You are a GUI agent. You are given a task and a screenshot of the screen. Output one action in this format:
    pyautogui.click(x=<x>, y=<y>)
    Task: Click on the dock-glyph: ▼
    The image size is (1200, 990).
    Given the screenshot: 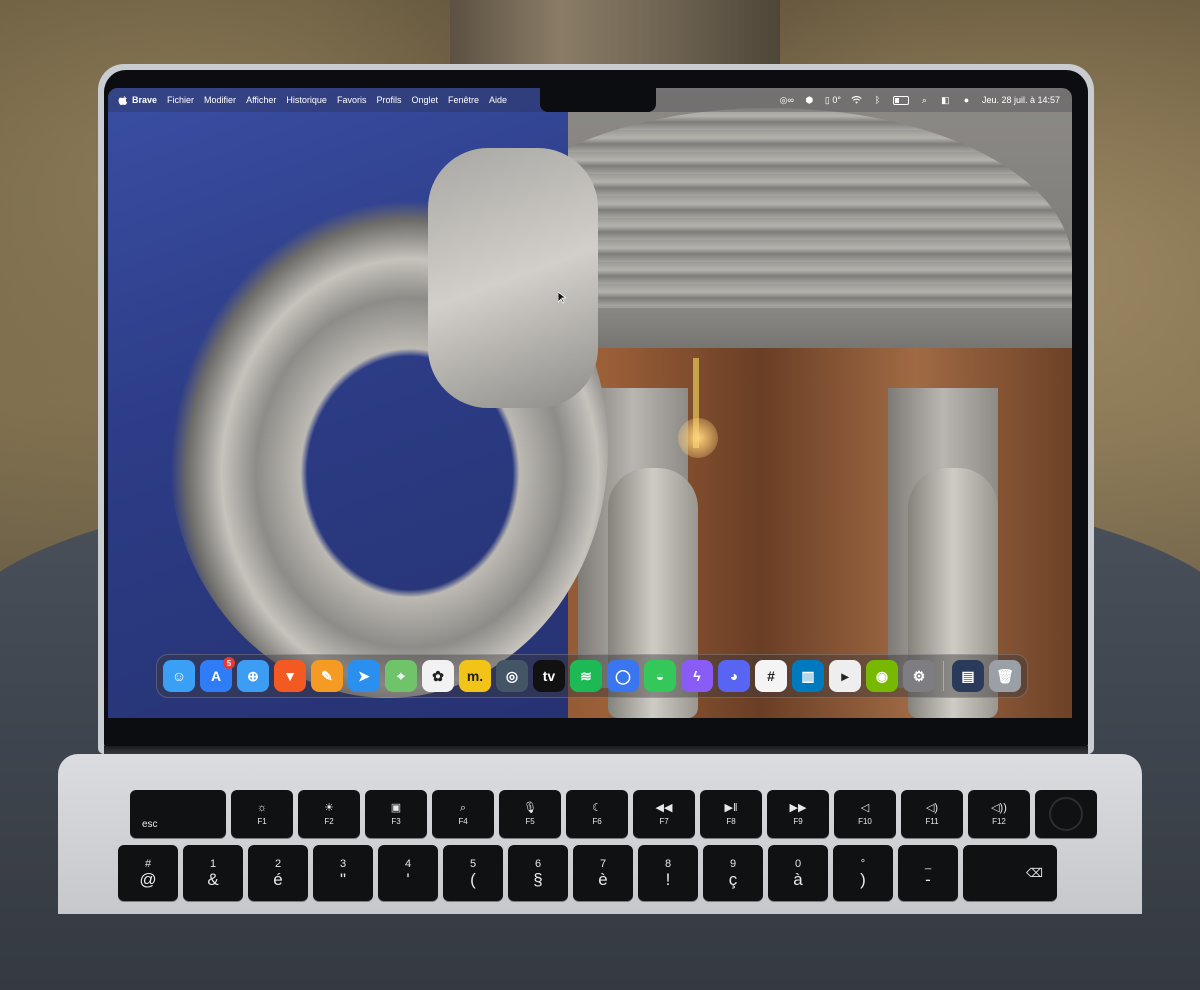 What is the action you would take?
    pyautogui.click(x=290, y=676)
    